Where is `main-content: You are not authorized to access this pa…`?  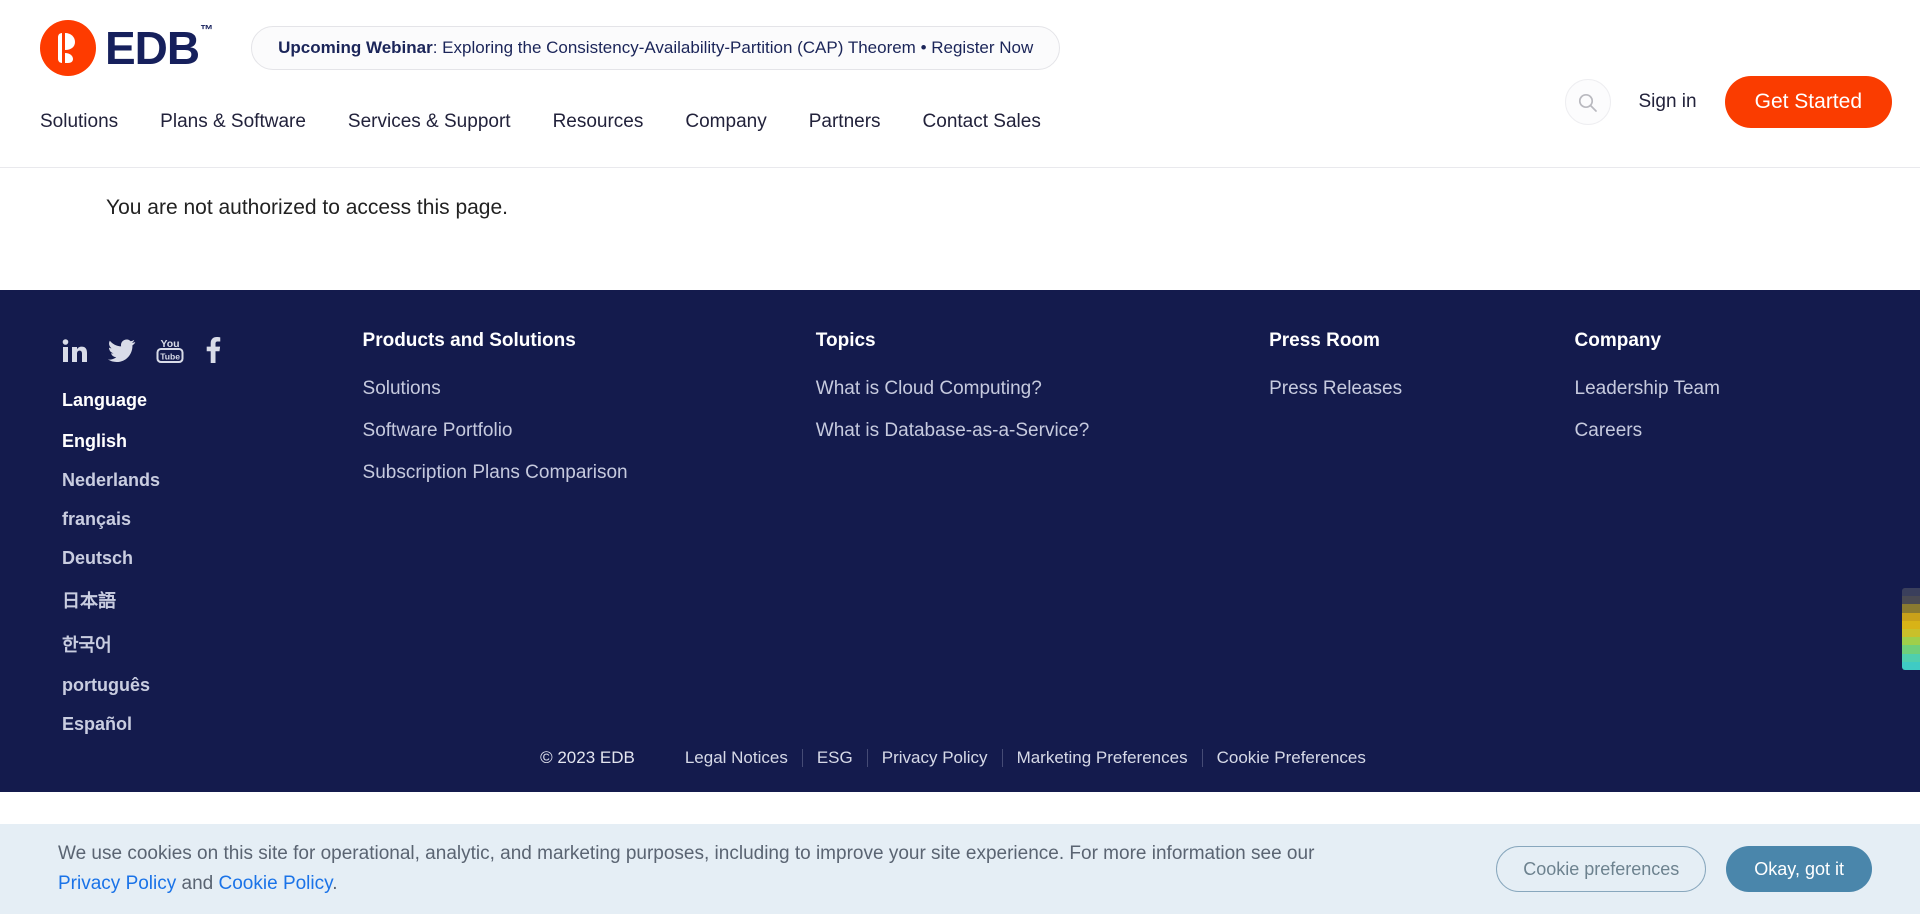
main-content: You are not authorized to access this pa… is located at coordinates (960, 229).